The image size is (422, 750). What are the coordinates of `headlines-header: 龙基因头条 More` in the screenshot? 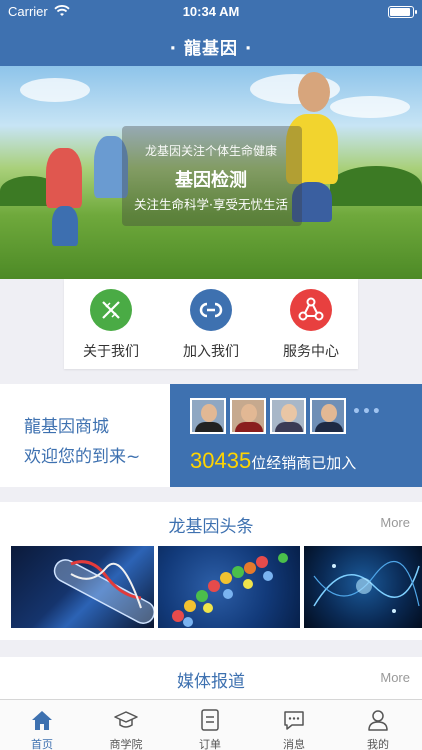 It's located at (211, 523).